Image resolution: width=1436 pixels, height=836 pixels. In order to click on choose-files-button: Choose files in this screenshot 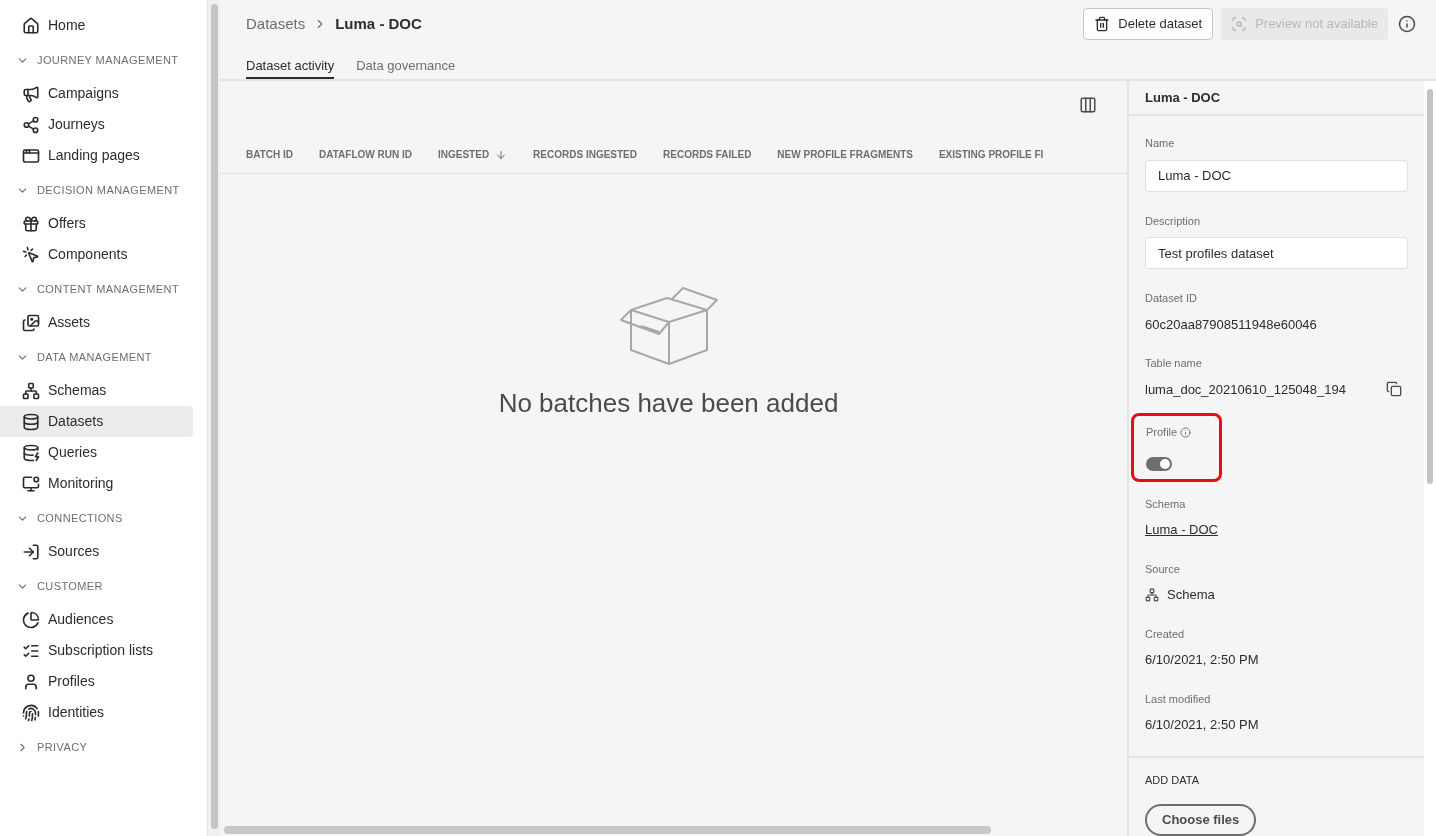, I will do `click(1201, 820)`.